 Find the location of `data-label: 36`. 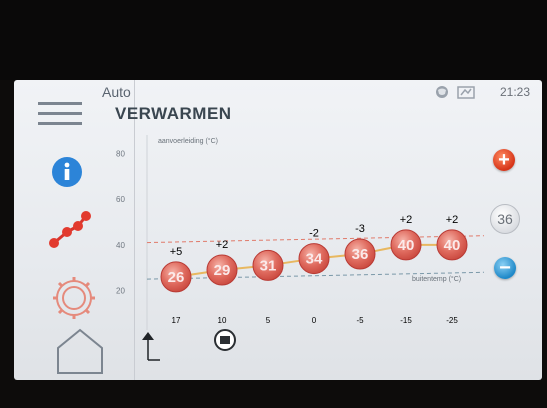

data-label: 36 is located at coordinates (360, 254).